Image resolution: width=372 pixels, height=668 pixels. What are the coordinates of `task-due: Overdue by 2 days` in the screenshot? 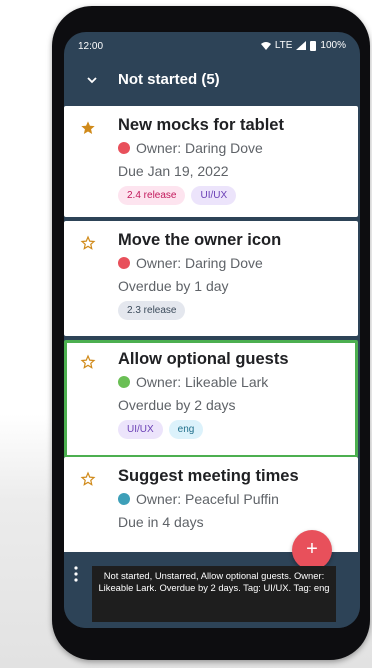 It's located at (177, 405).